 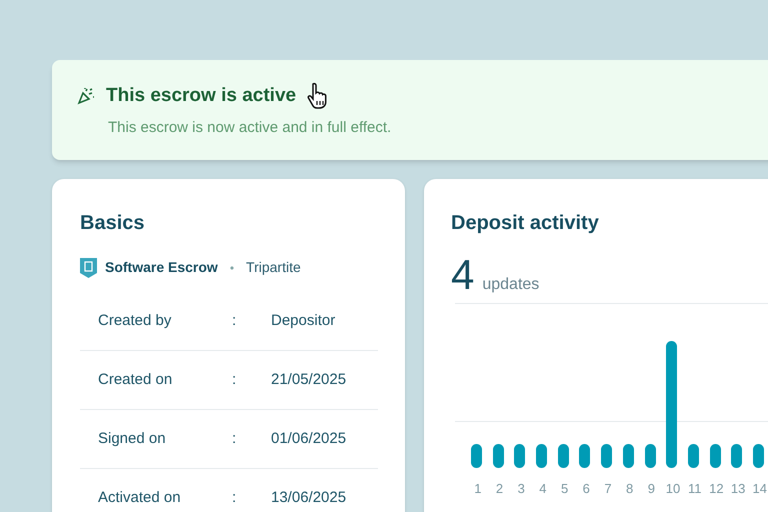 I want to click on field-label: Signed on, so click(x=132, y=438).